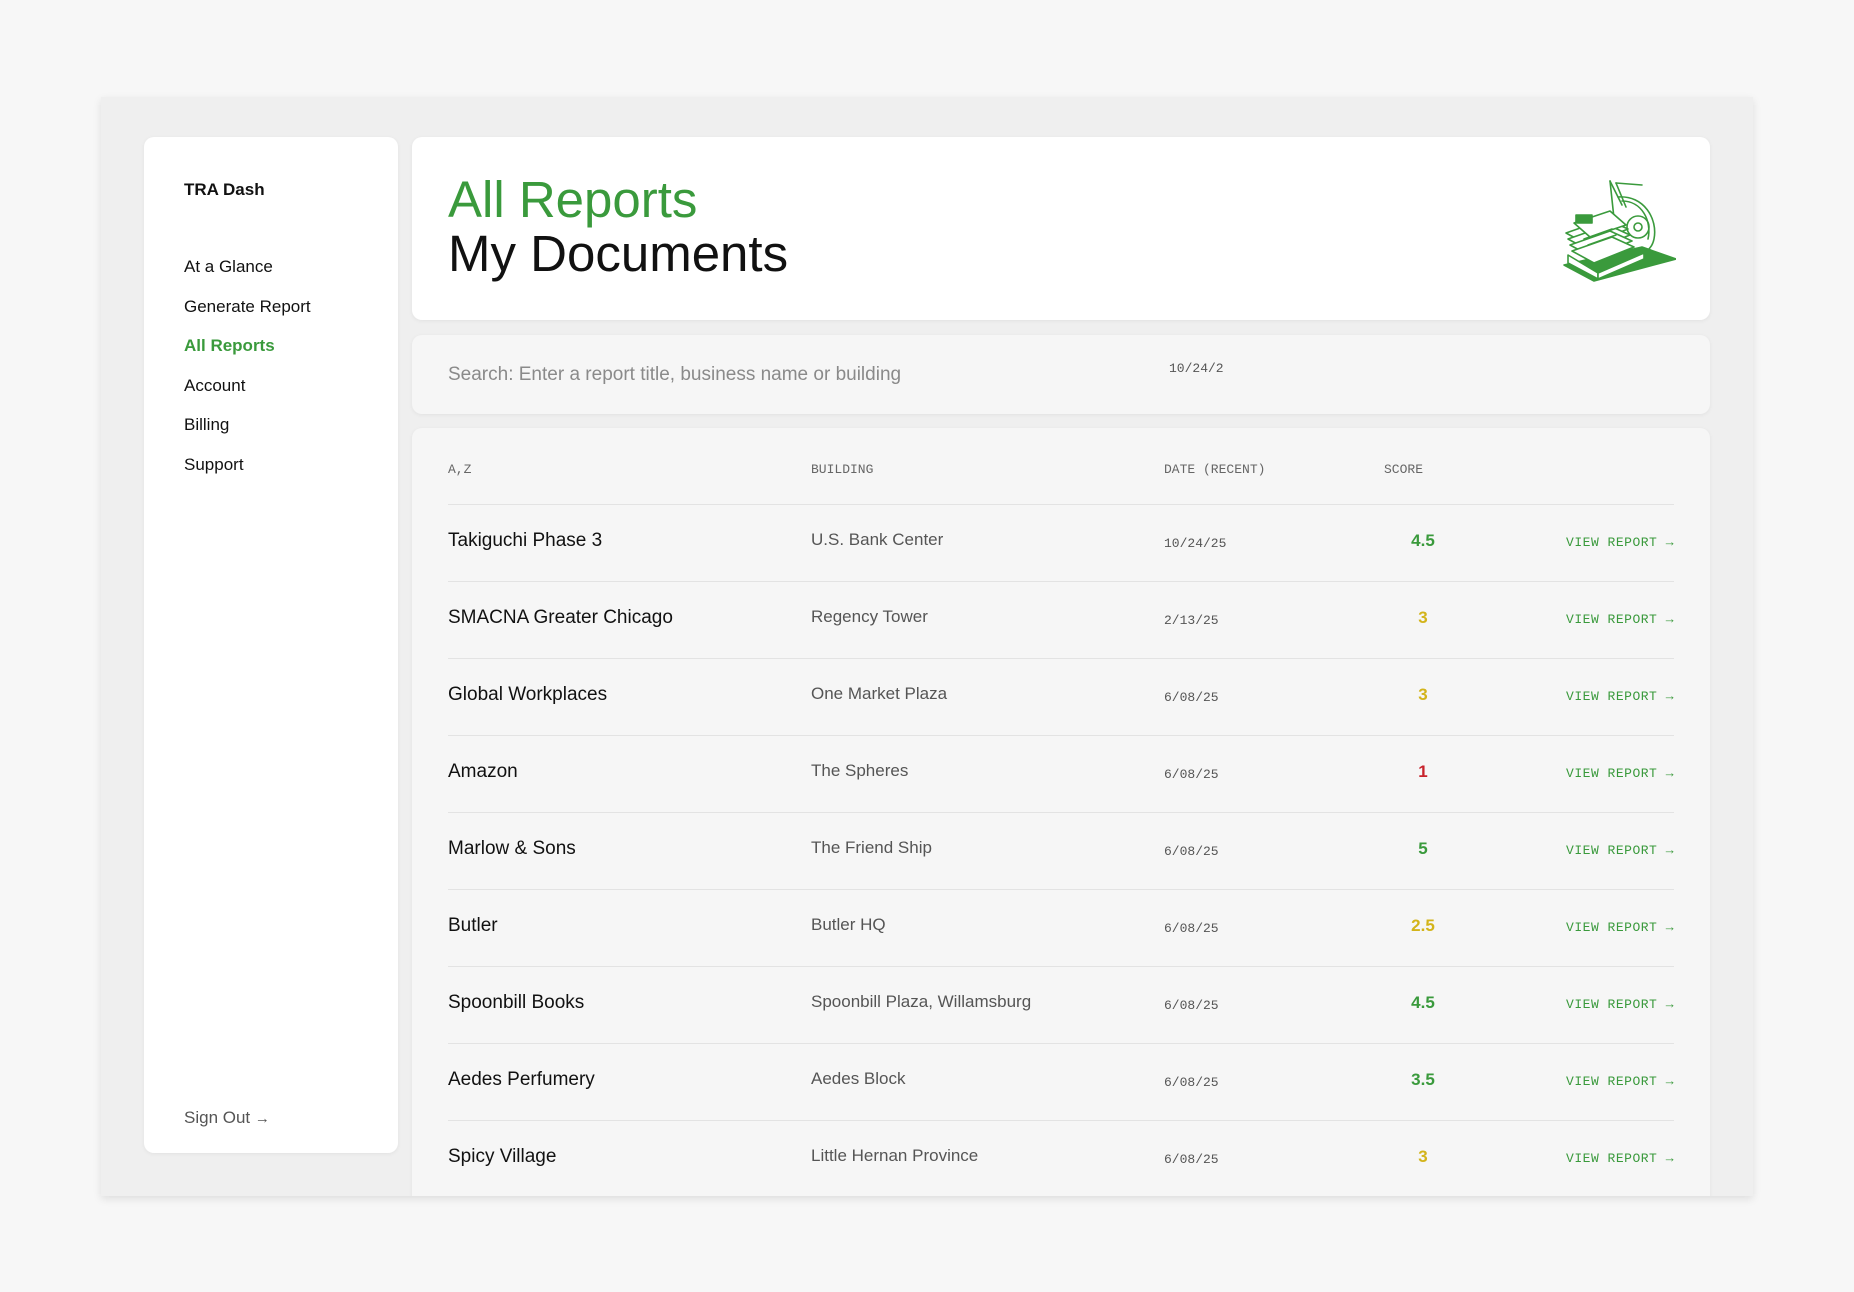  I want to click on report-score: 1, so click(1423, 771).